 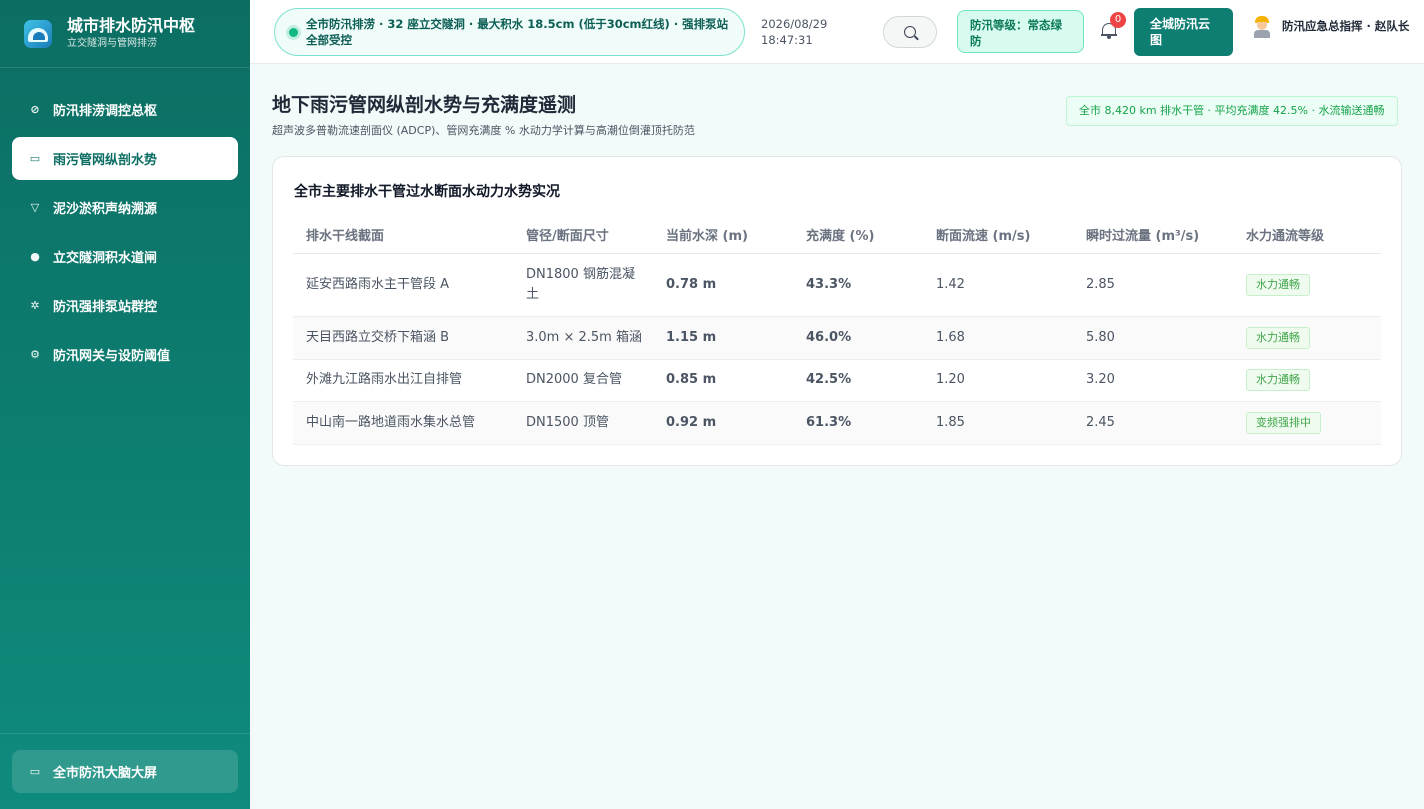 I want to click on water-depth: 0.92 m, so click(x=723, y=423).